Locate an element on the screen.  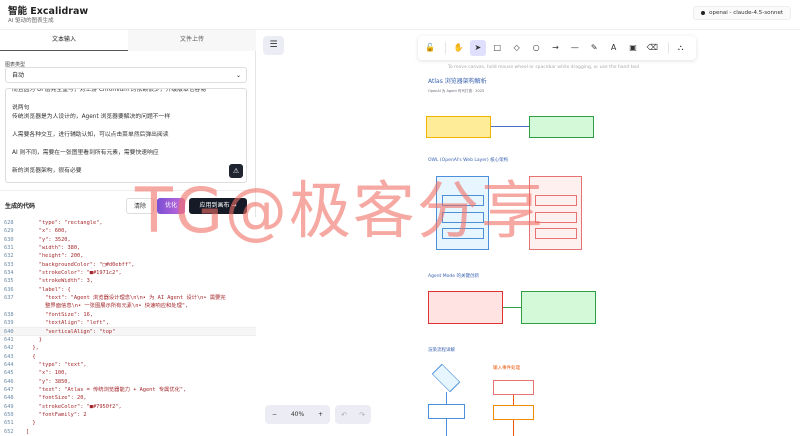
status-dot-icon is located at coordinates (703, 12).